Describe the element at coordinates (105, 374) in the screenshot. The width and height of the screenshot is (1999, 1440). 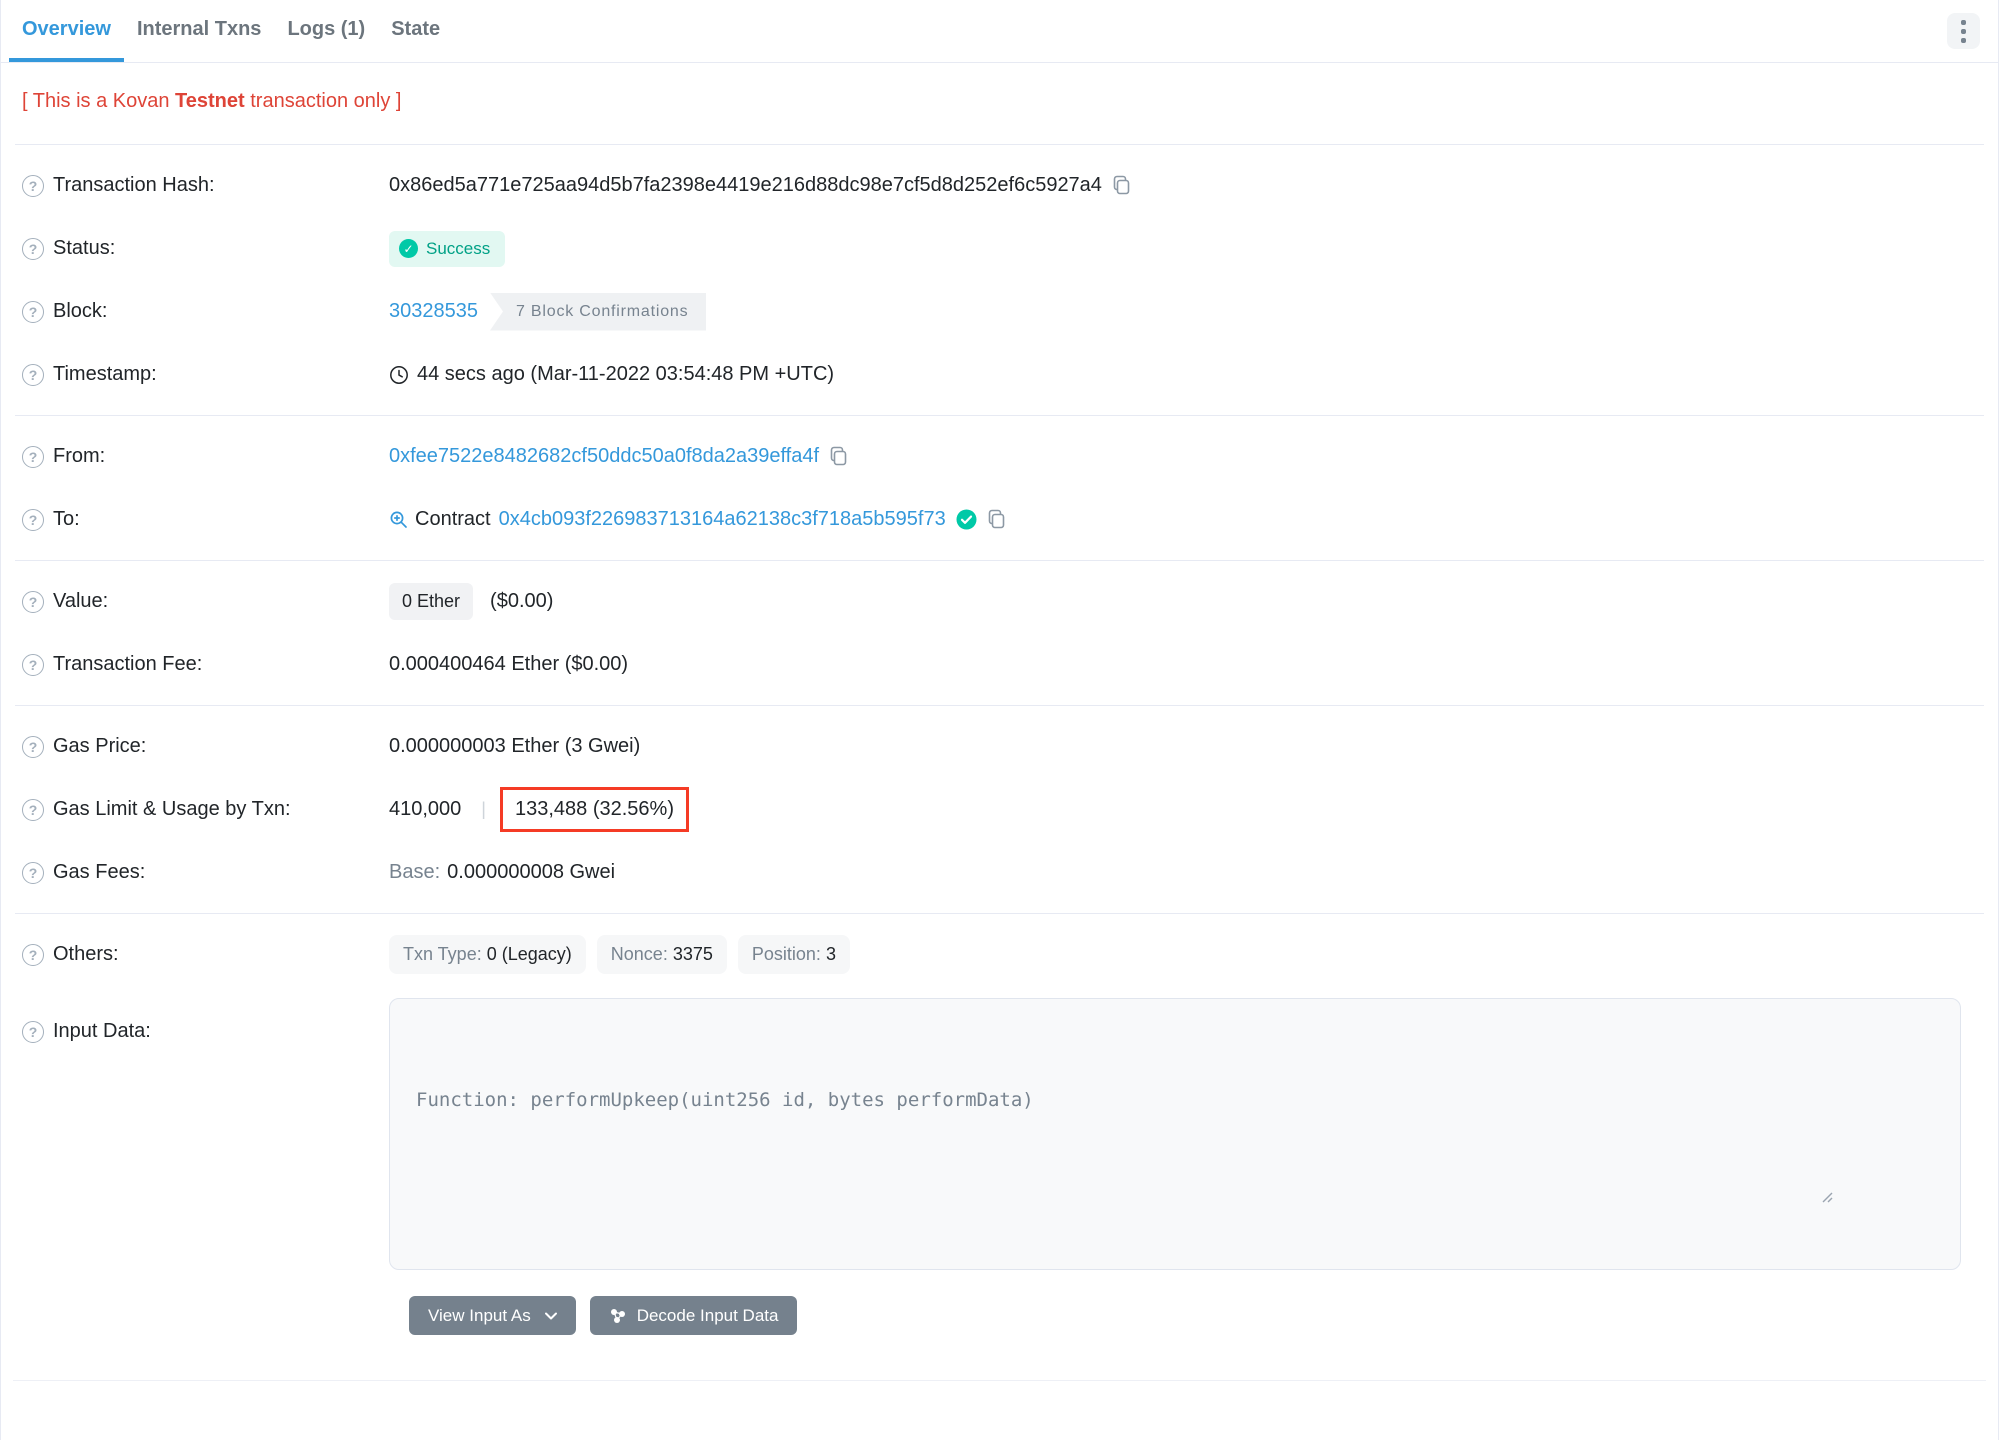
I see `timestamp-label: Timestamp:` at that location.